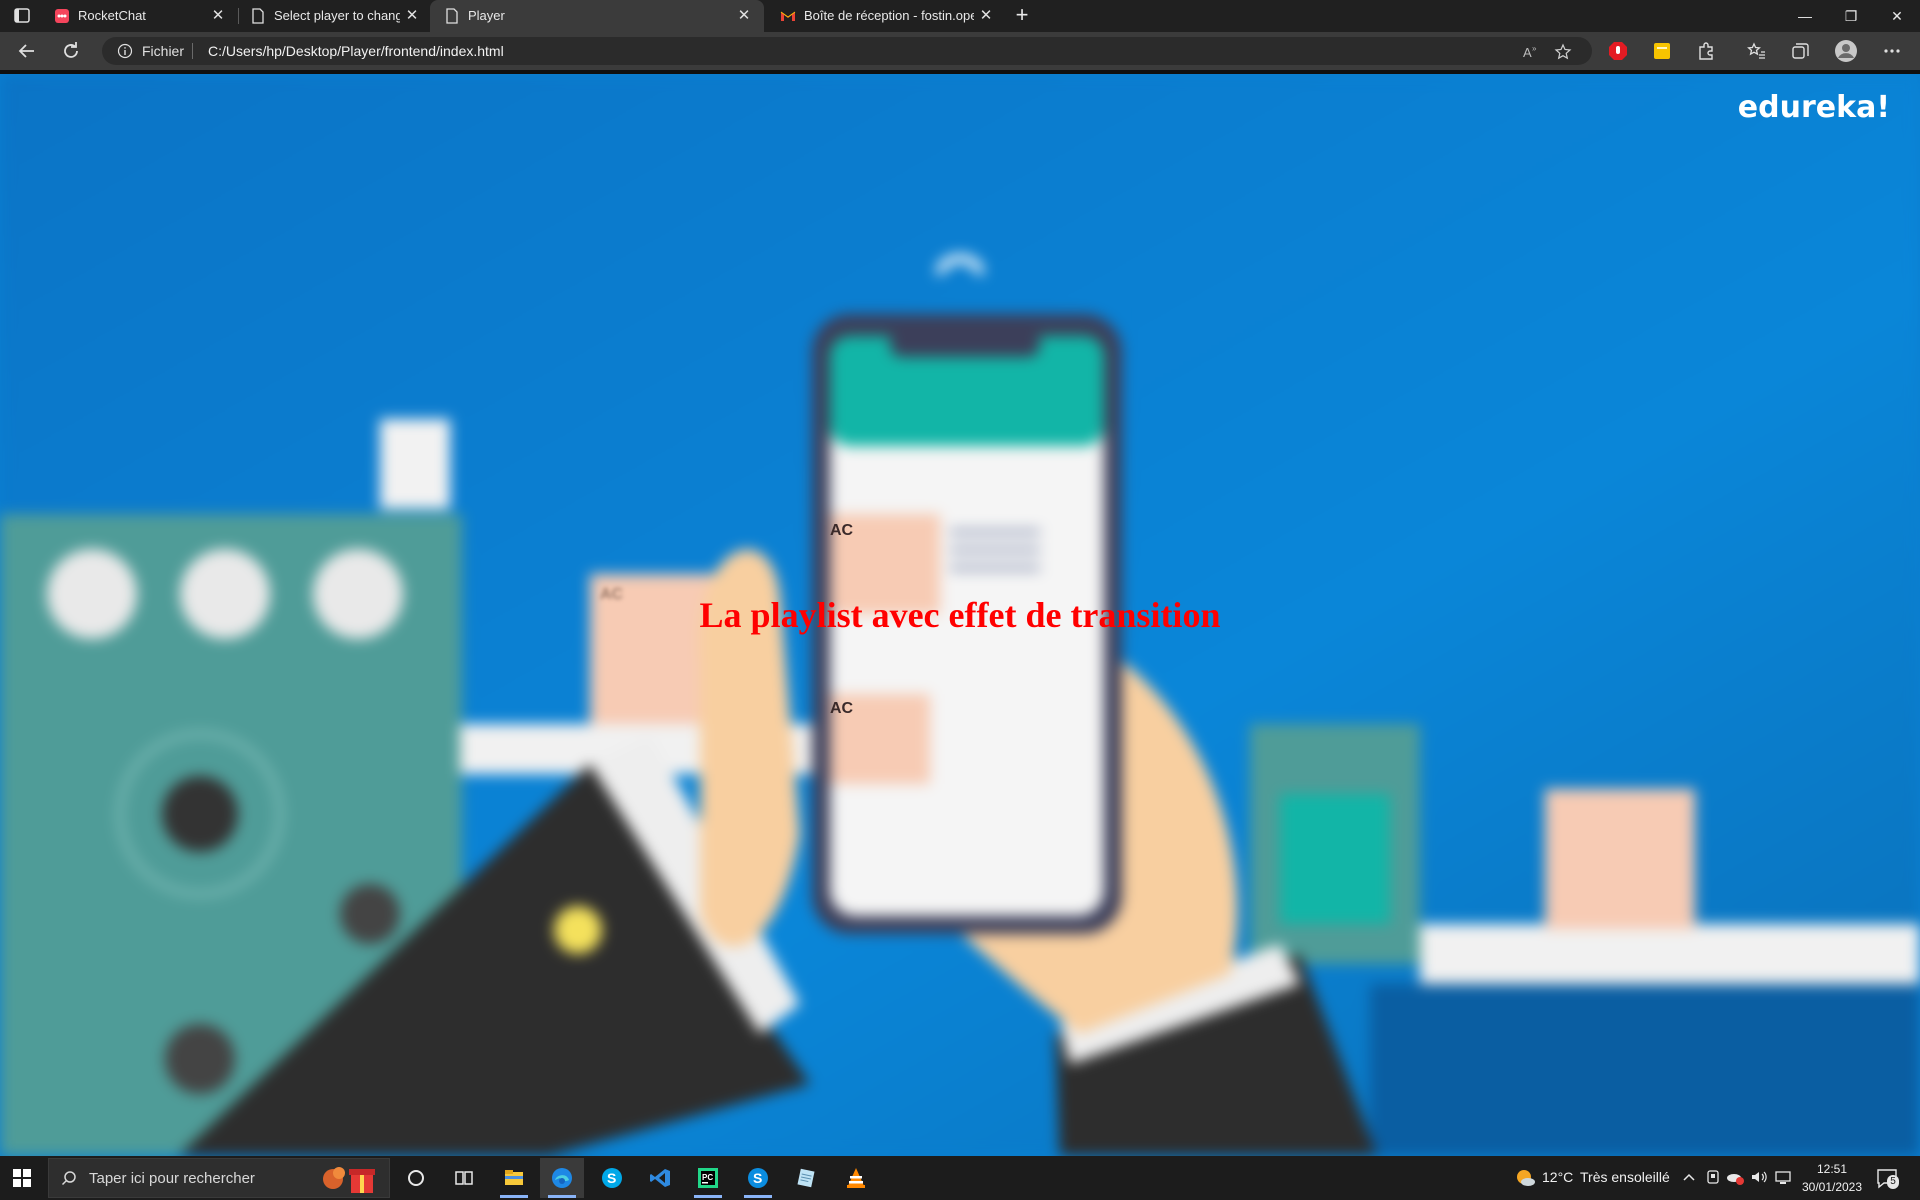  What do you see at coordinates (163, 51) in the screenshot?
I see `scheme-label: Fichier` at bounding box center [163, 51].